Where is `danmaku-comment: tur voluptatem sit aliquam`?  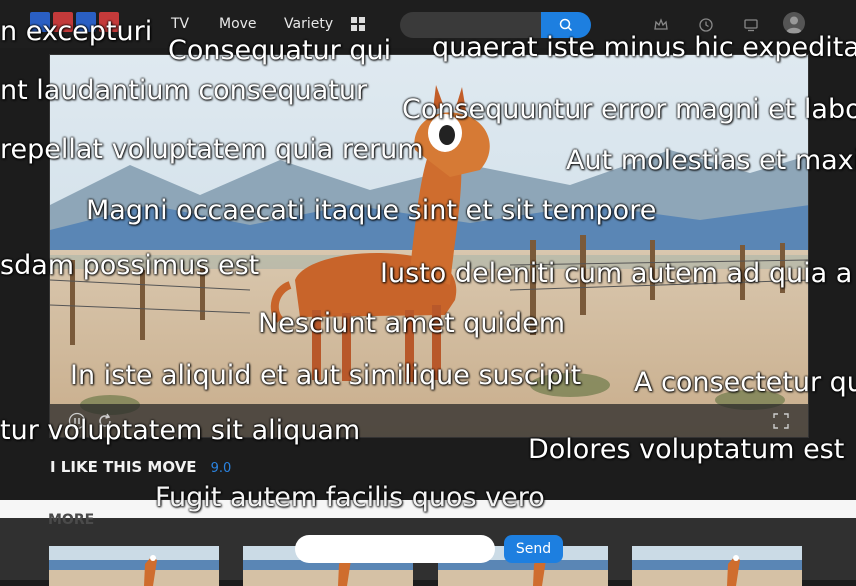
danmaku-comment: tur voluptatem sit aliquam is located at coordinates (180, 430).